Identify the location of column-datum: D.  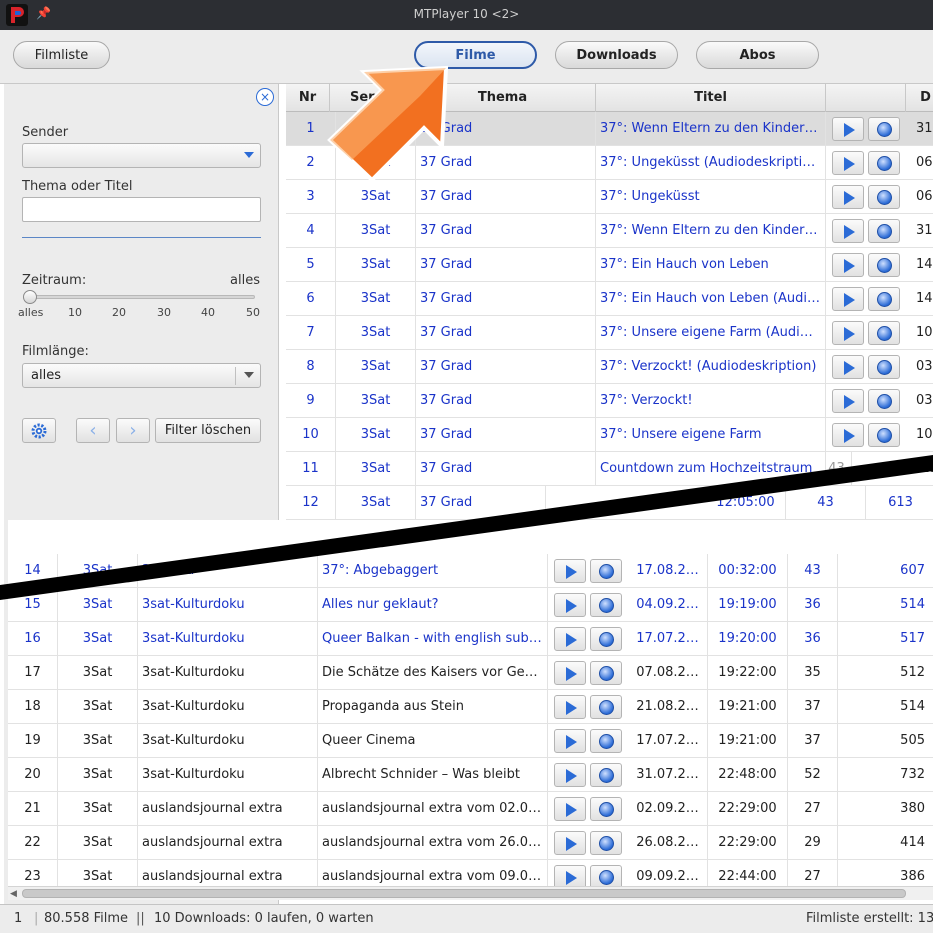
(919, 98).